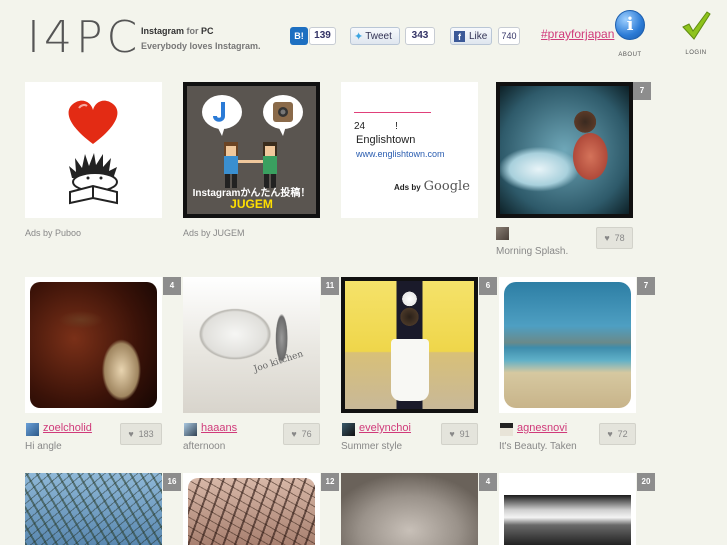 Image resolution: width=727 pixels, height=545 pixels. What do you see at coordinates (67, 428) in the screenshot?
I see `username-link: zoelcholid` at bounding box center [67, 428].